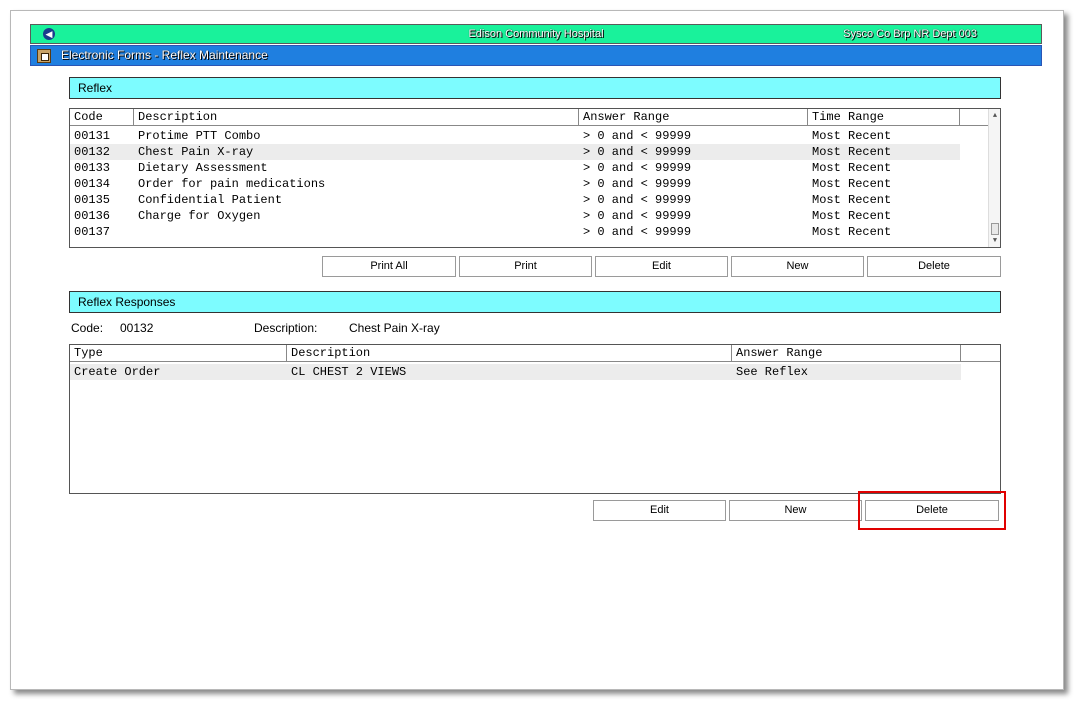  Describe the element at coordinates (515, 372) in the screenshot. I see `table-row: Create Order CL CHEST 2 VIEWS See Reflex` at that location.